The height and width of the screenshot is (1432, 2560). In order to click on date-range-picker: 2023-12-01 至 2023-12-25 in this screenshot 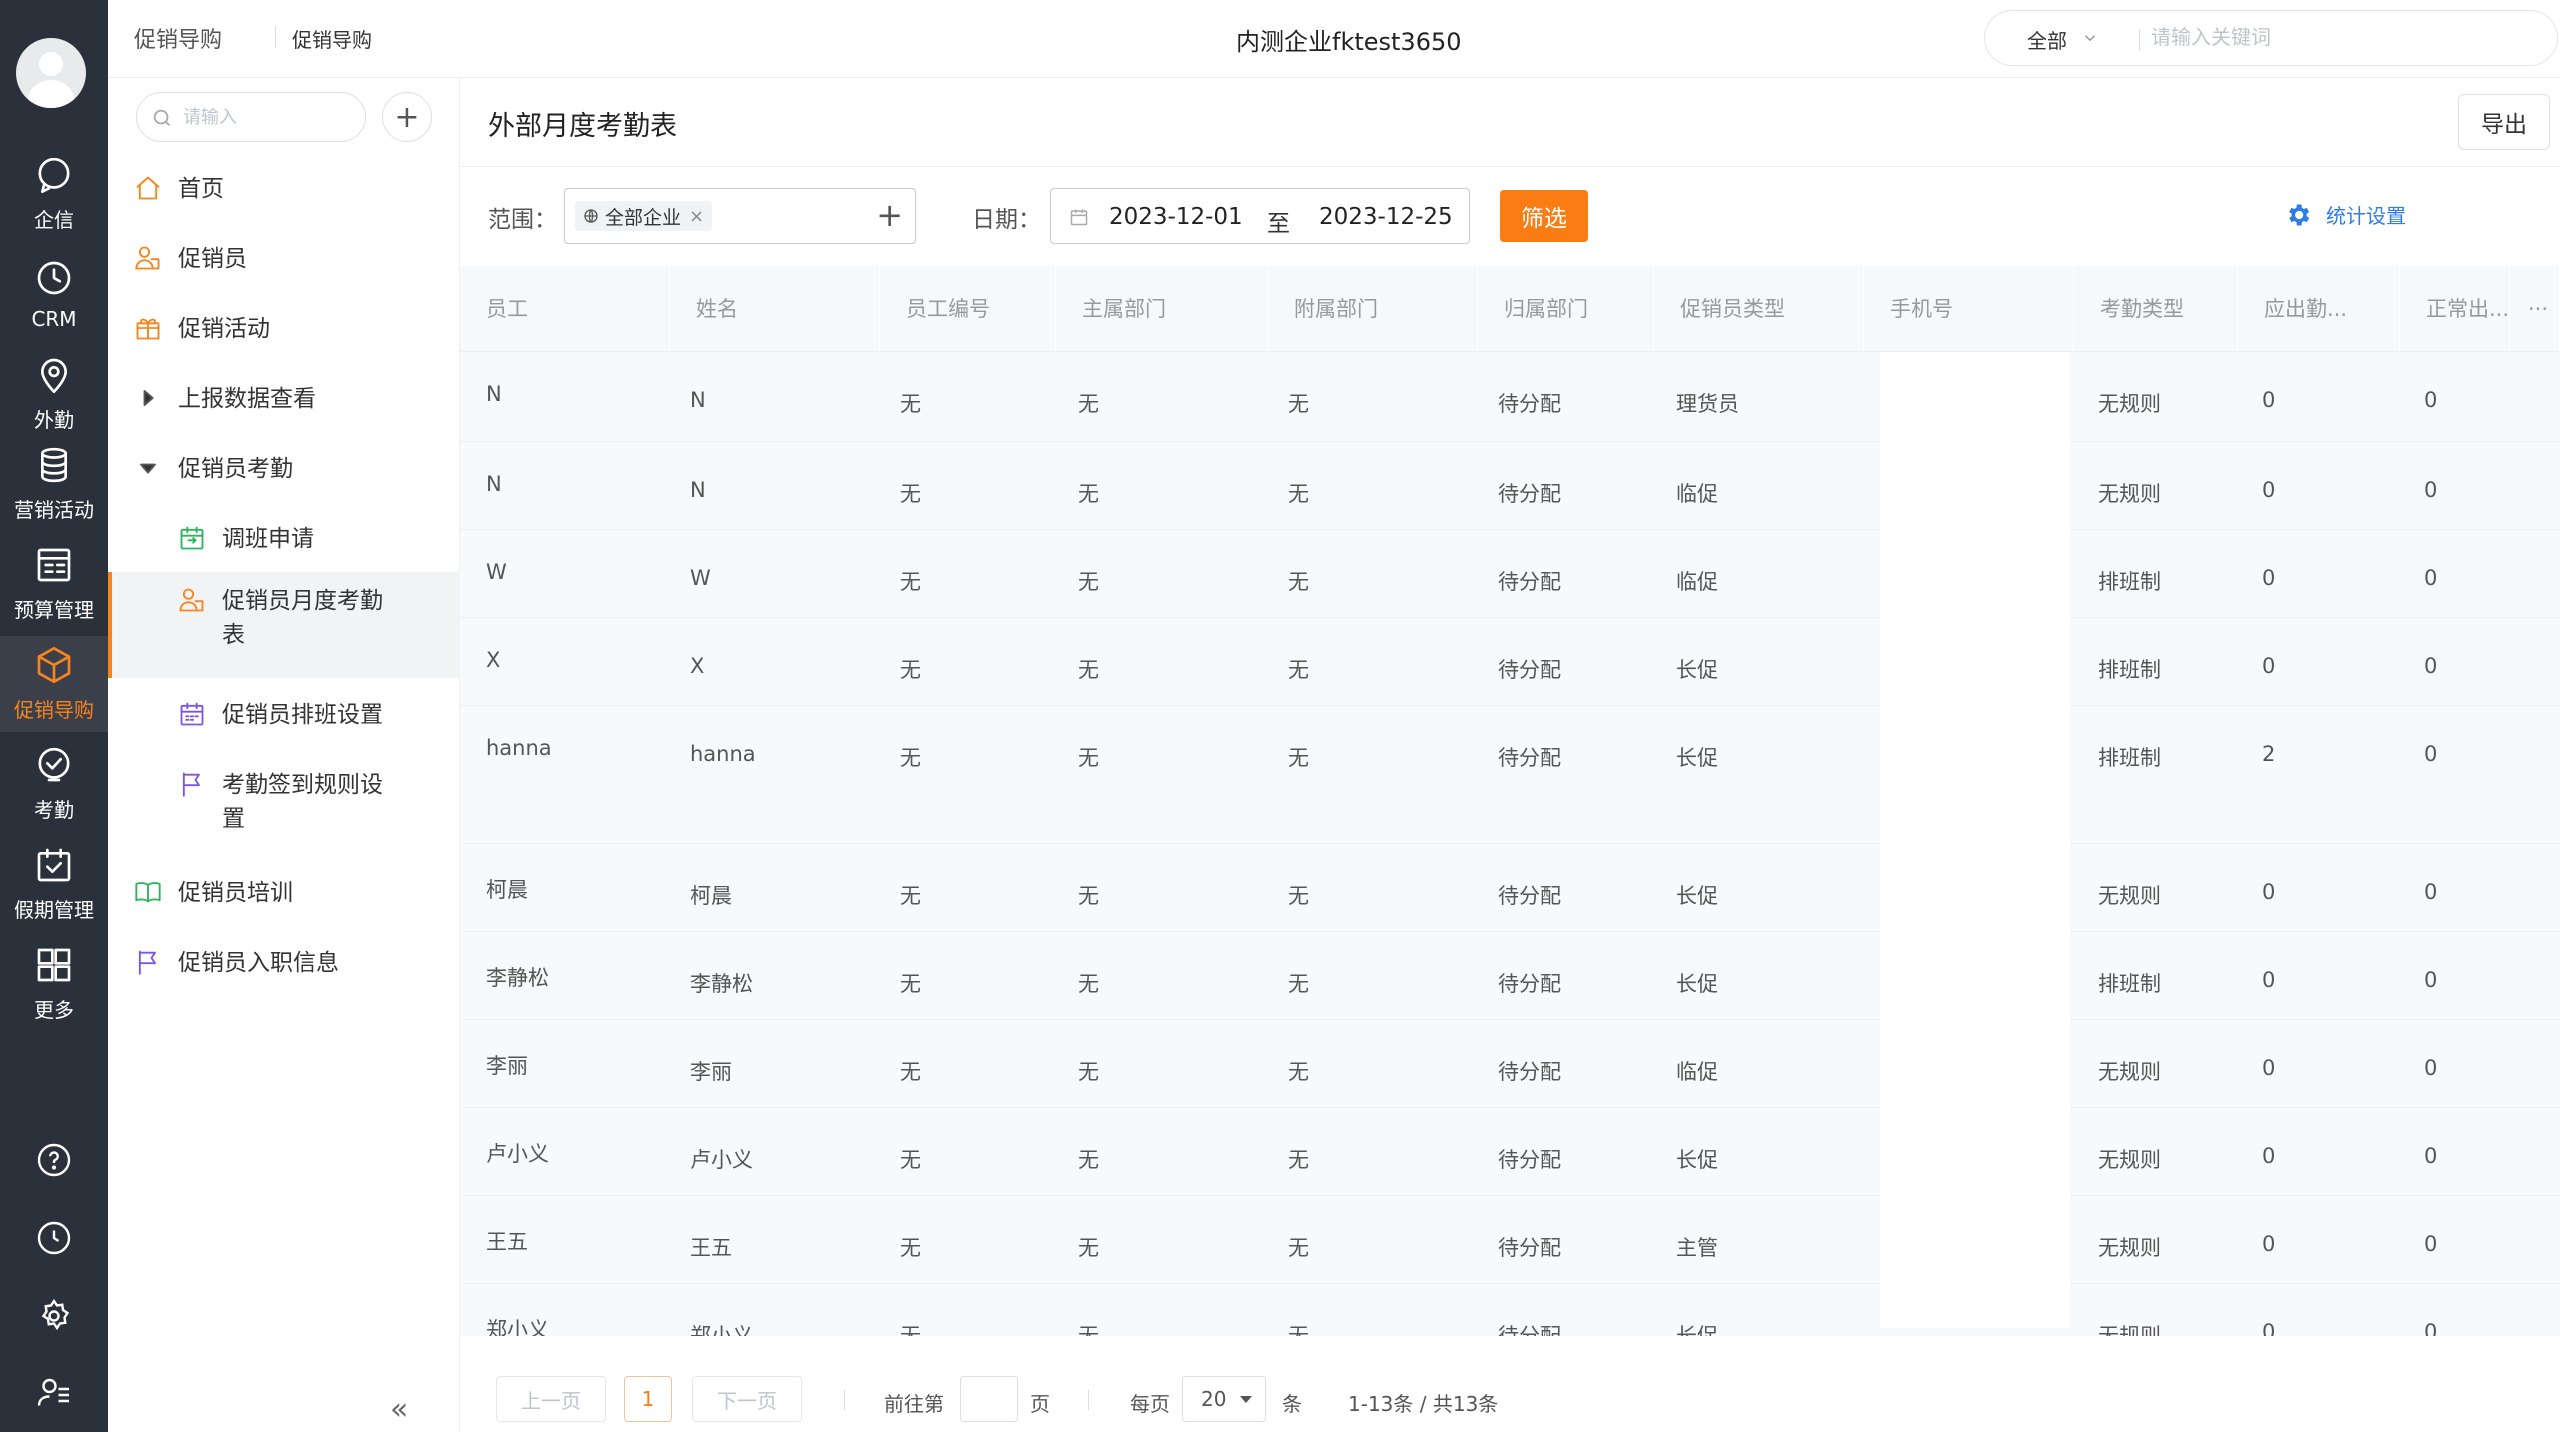, I will do `click(1260, 216)`.